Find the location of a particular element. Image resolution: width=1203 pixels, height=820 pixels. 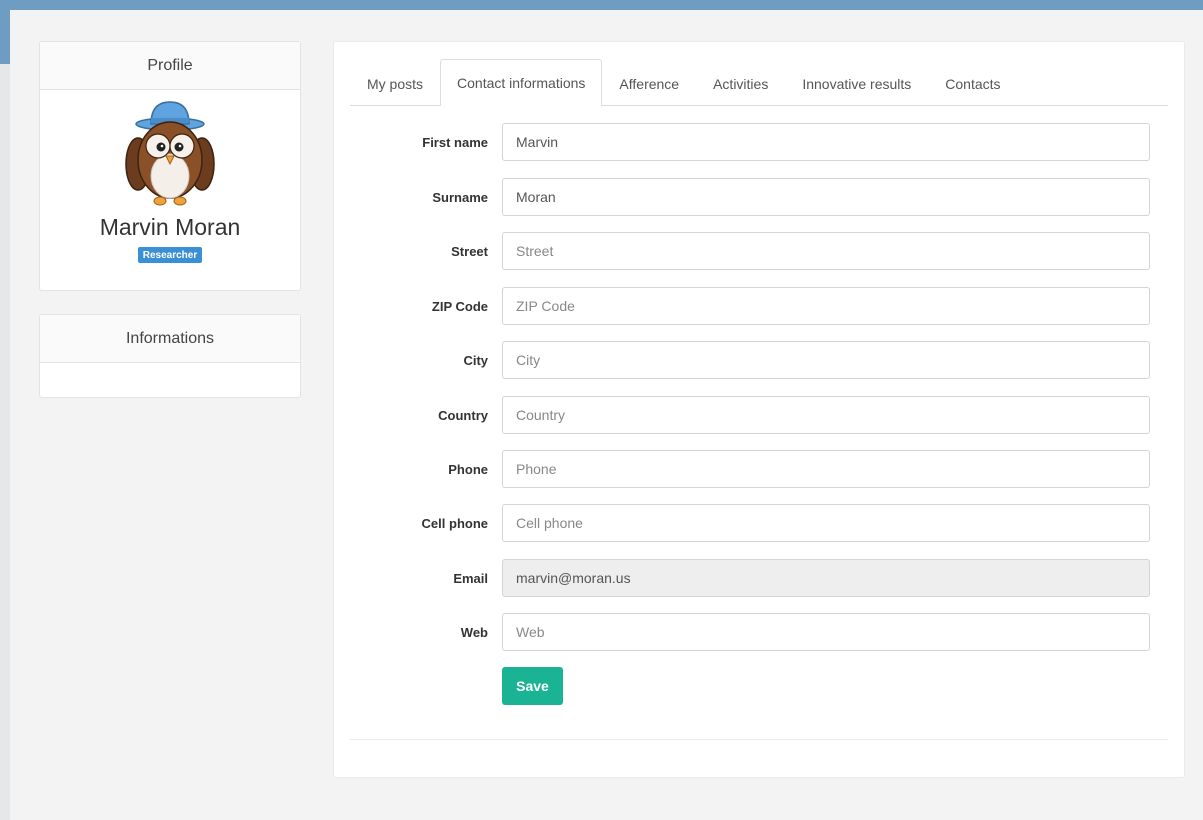

zip-code-input is located at coordinates (826, 306).